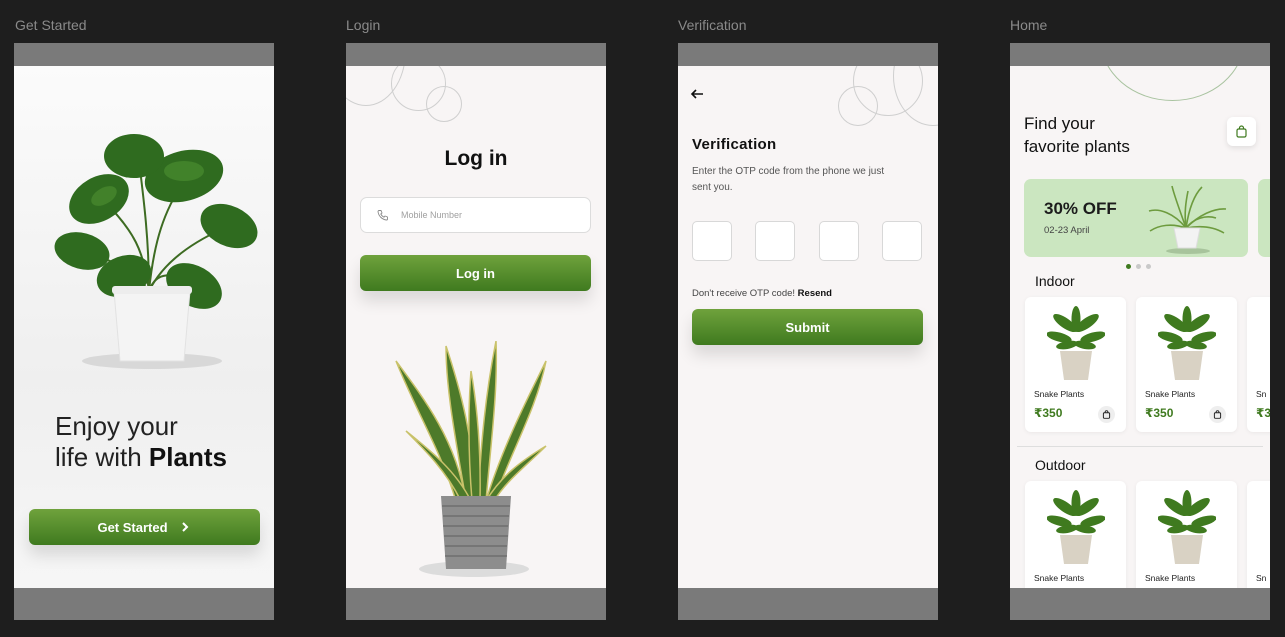 The height and width of the screenshot is (637, 1285). I want to click on mobile-number-placeholder: Mobile Number, so click(432, 215).